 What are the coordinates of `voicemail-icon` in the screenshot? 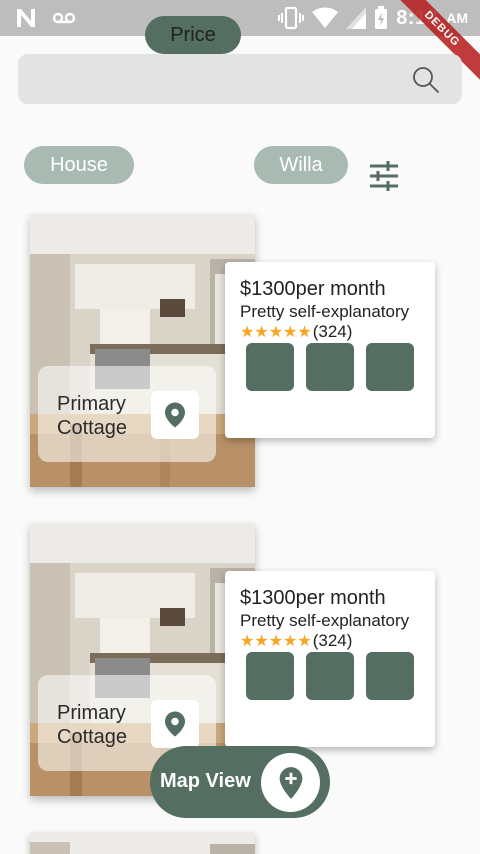 It's located at (64, 18).